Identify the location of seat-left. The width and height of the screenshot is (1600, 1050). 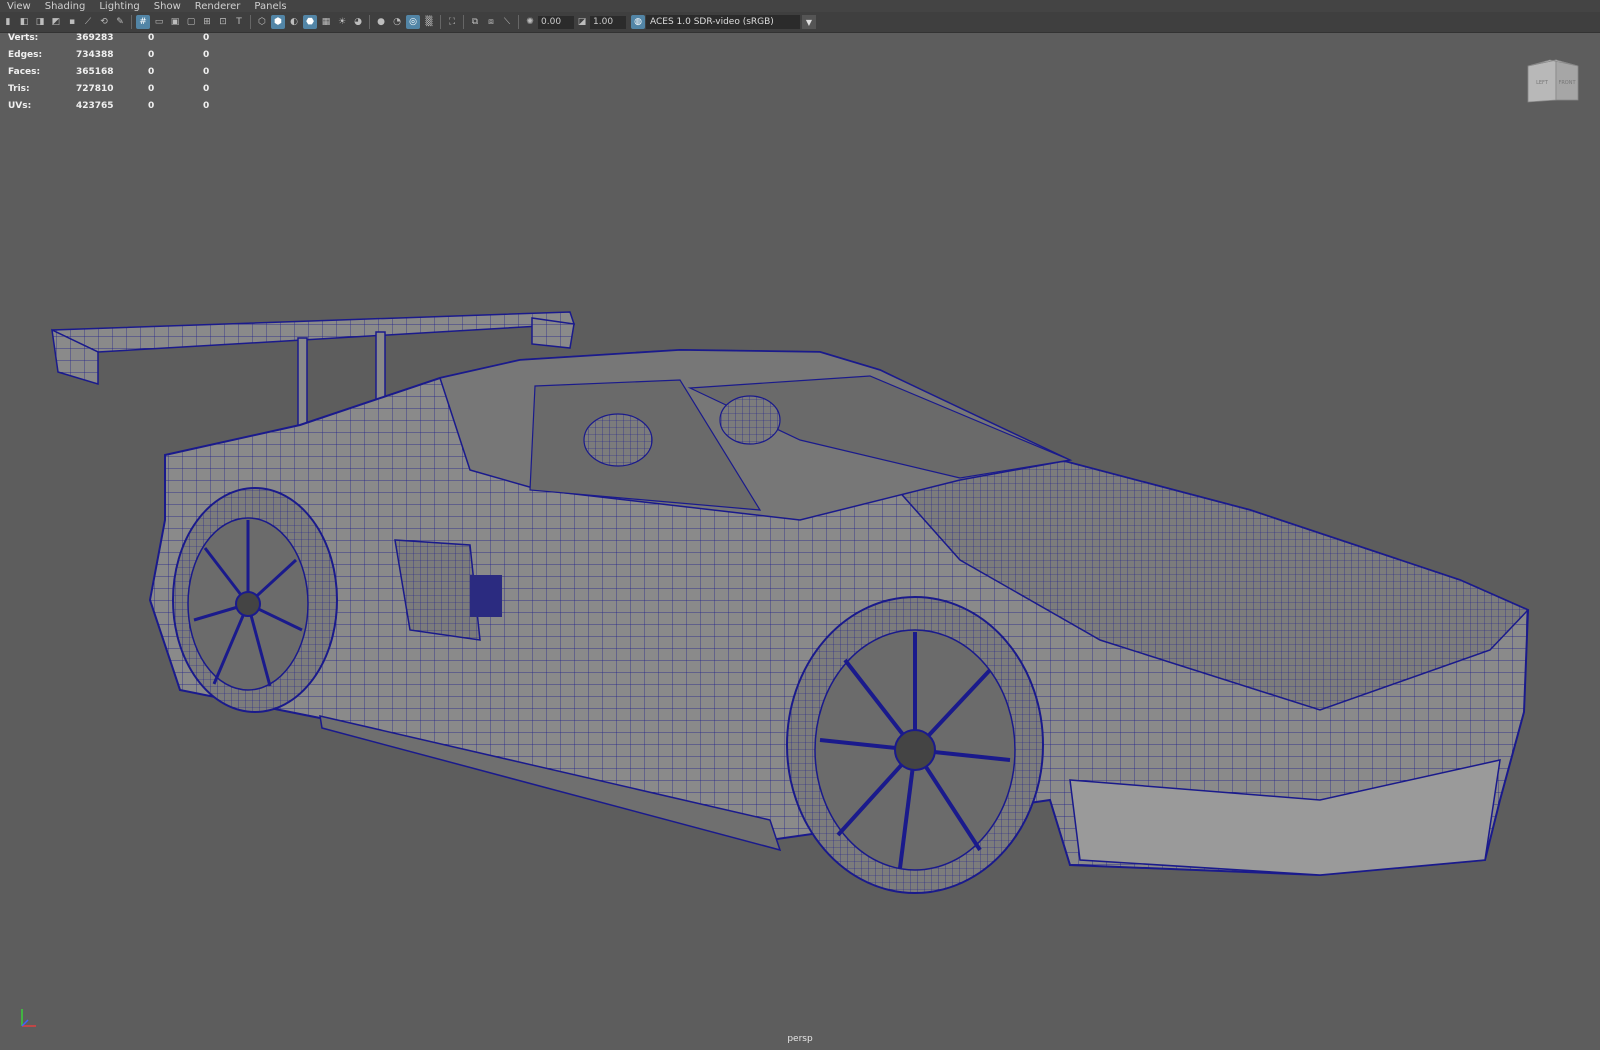
(618, 440).